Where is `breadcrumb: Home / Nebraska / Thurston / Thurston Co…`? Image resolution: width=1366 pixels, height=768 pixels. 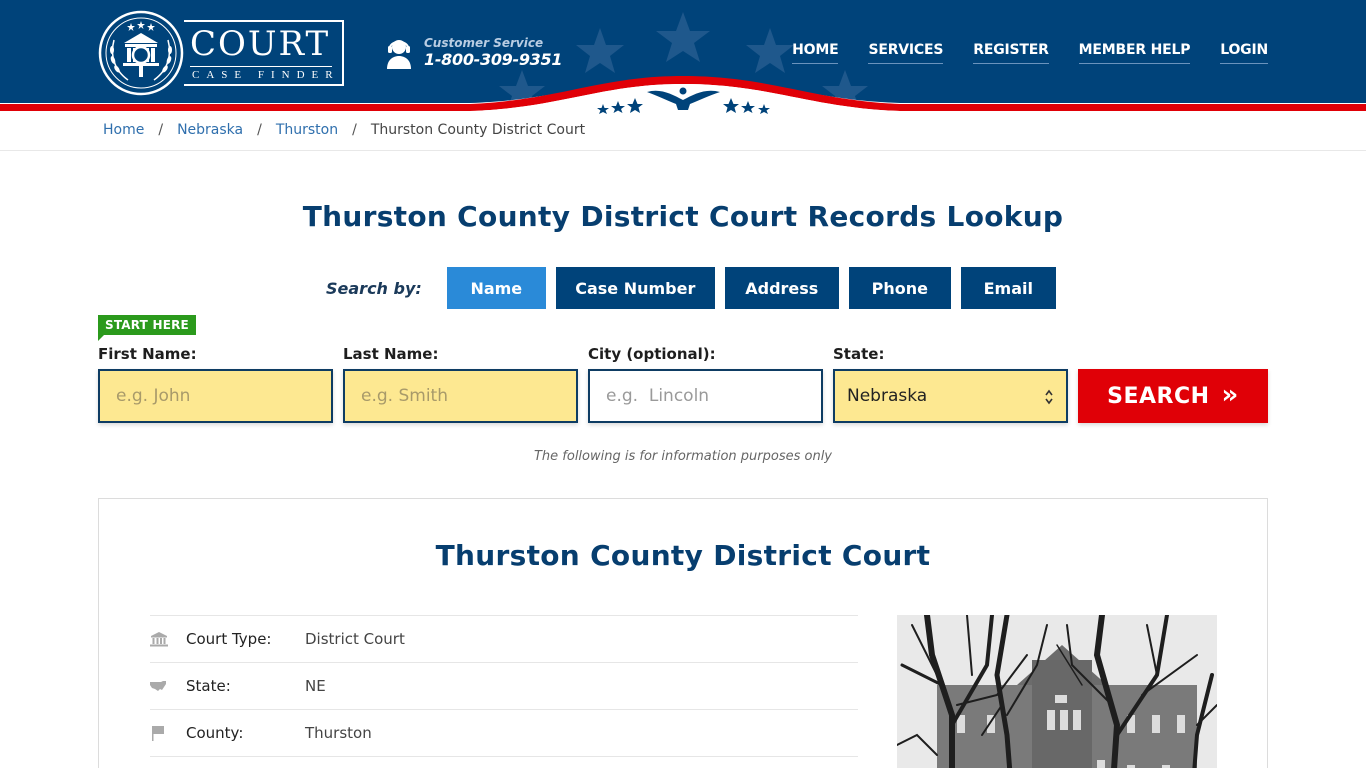
breadcrumb: Home / Nebraska / Thurston / Thurston Co… is located at coordinates (344, 130).